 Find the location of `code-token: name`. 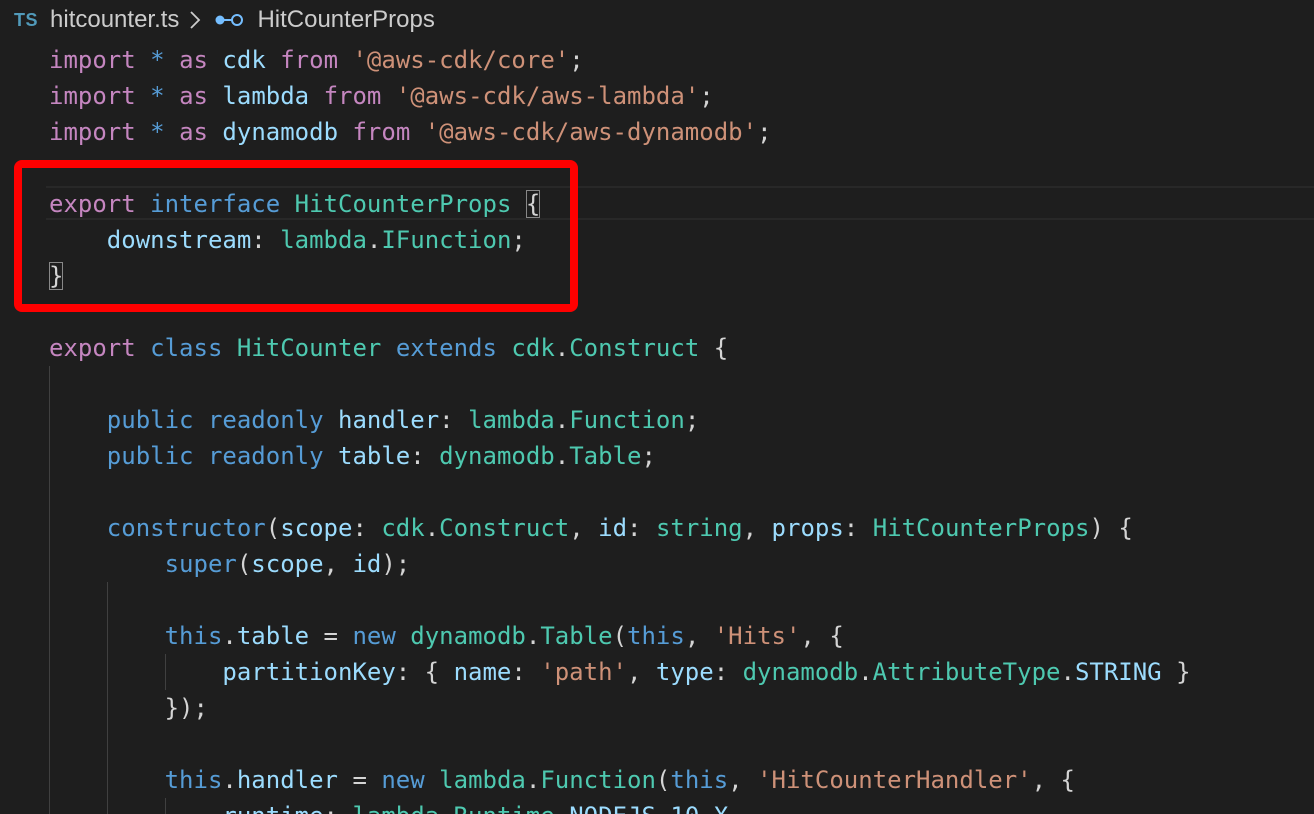

code-token: name is located at coordinates (482, 672).